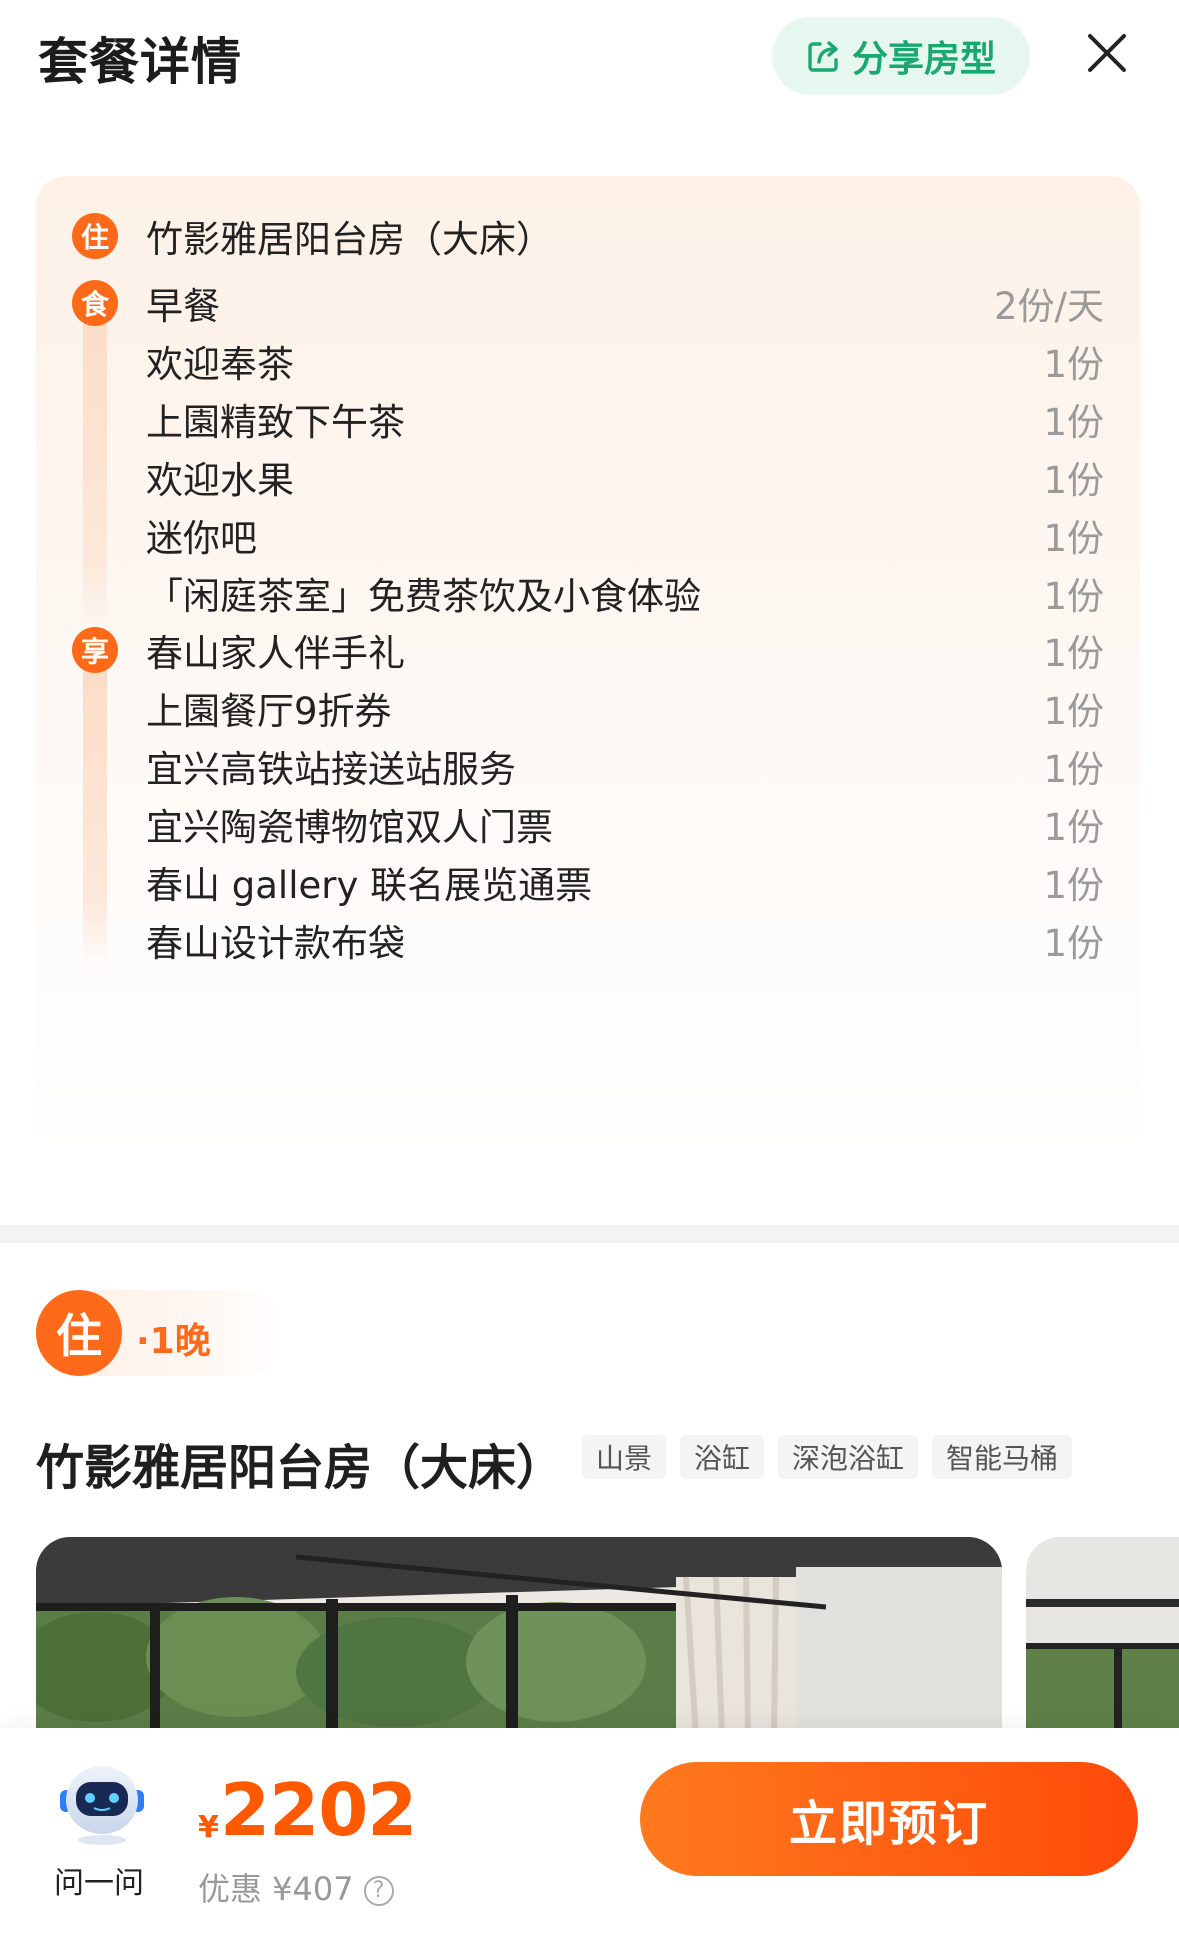 The width and height of the screenshot is (1179, 1940). I want to click on stay-nights-pill: 住 ·1晚, so click(160, 1333).